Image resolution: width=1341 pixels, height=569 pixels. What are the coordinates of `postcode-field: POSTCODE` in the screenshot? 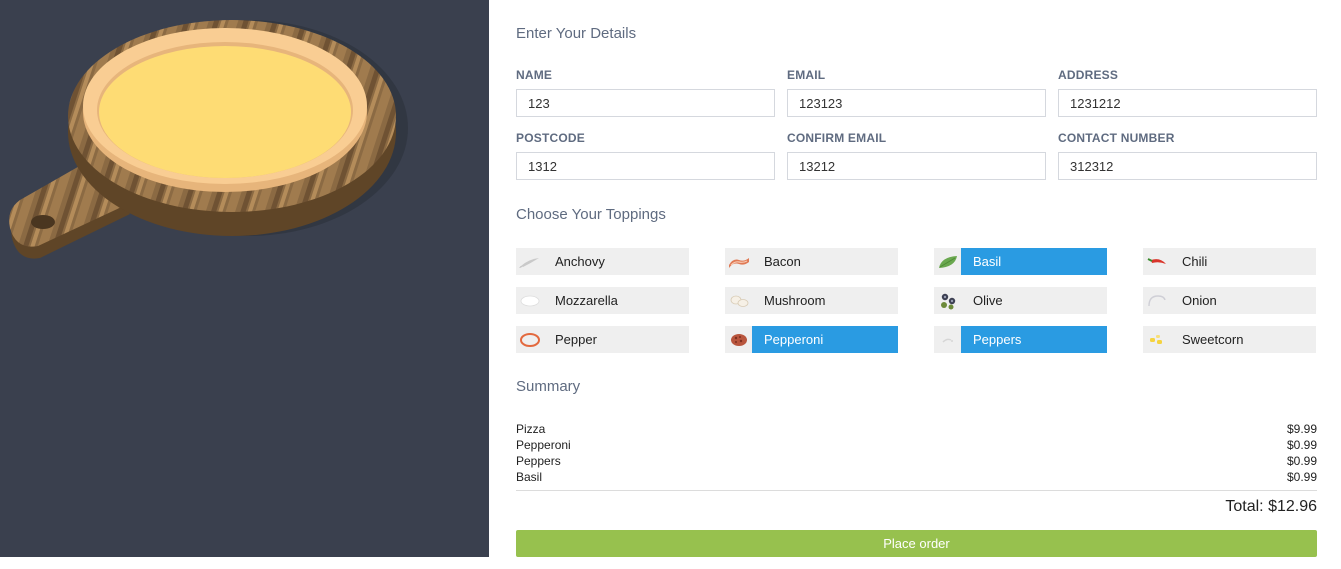 It's located at (645, 155).